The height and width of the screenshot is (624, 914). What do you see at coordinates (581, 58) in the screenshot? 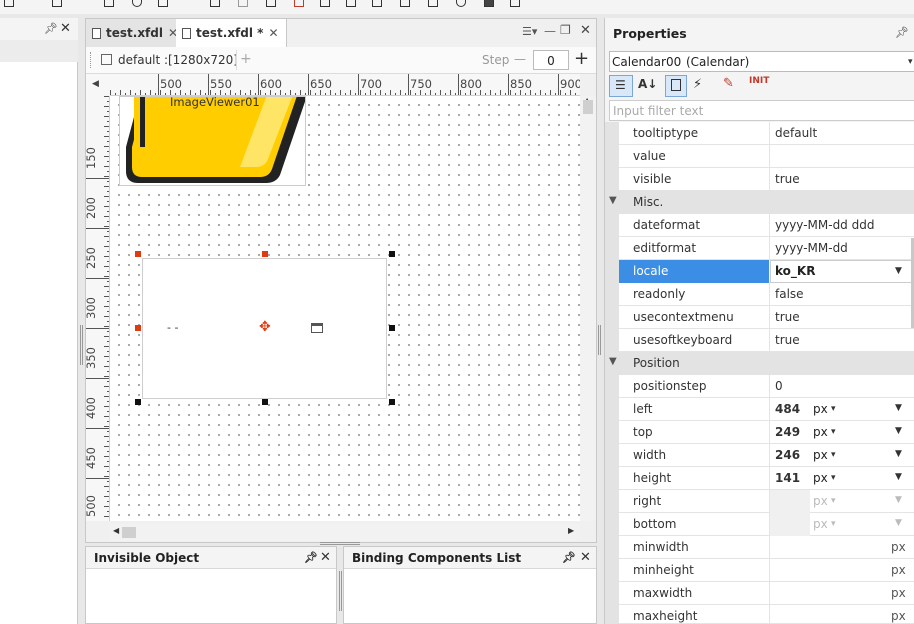
I see `step-increment-button: +` at bounding box center [581, 58].